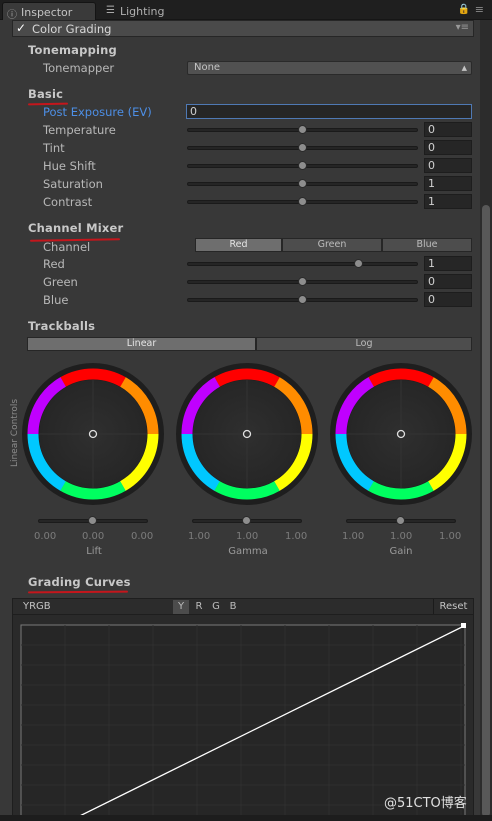 The width and height of the screenshot is (492, 821). Describe the element at coordinates (302, 299) in the screenshot. I see `mixer-blue-slider-knob` at that location.